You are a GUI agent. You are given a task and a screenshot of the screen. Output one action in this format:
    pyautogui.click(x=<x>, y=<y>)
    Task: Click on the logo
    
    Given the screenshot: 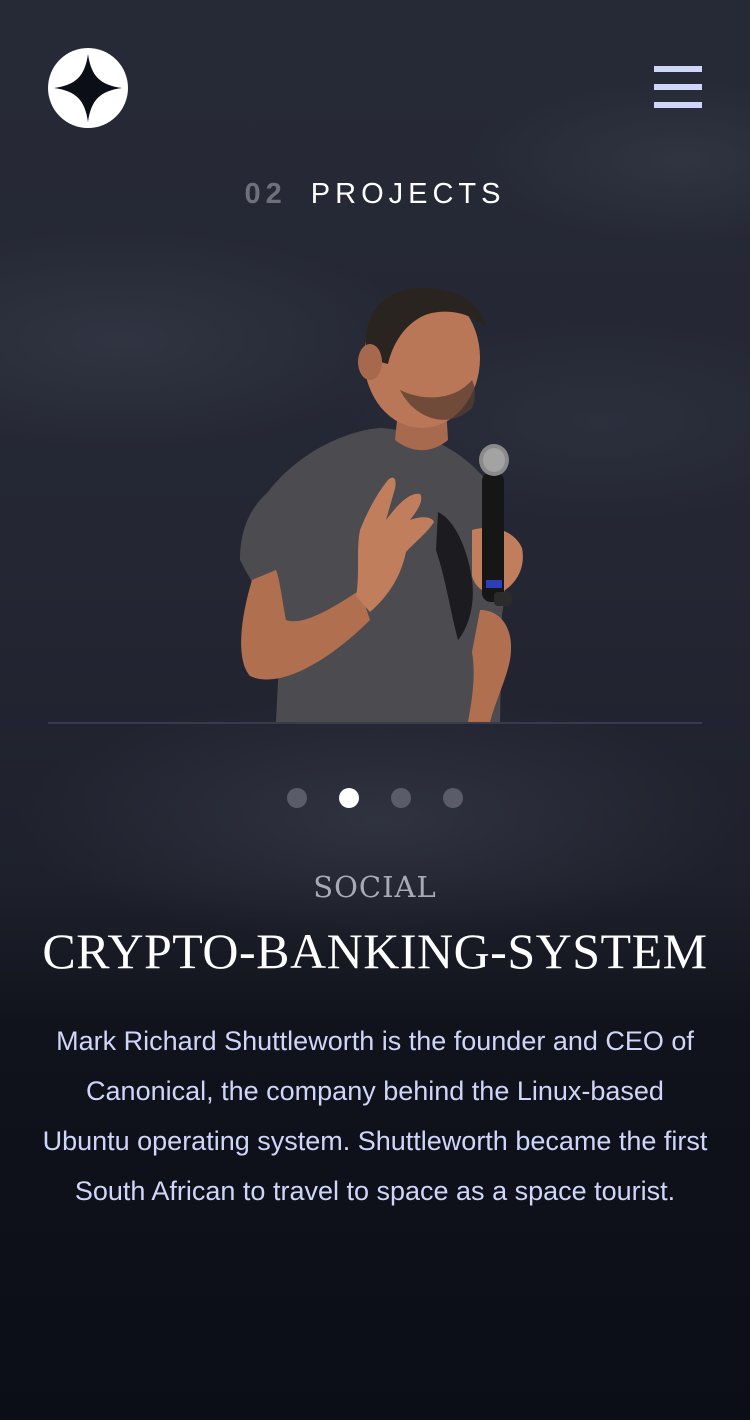 What is the action you would take?
    pyautogui.click(x=88, y=88)
    